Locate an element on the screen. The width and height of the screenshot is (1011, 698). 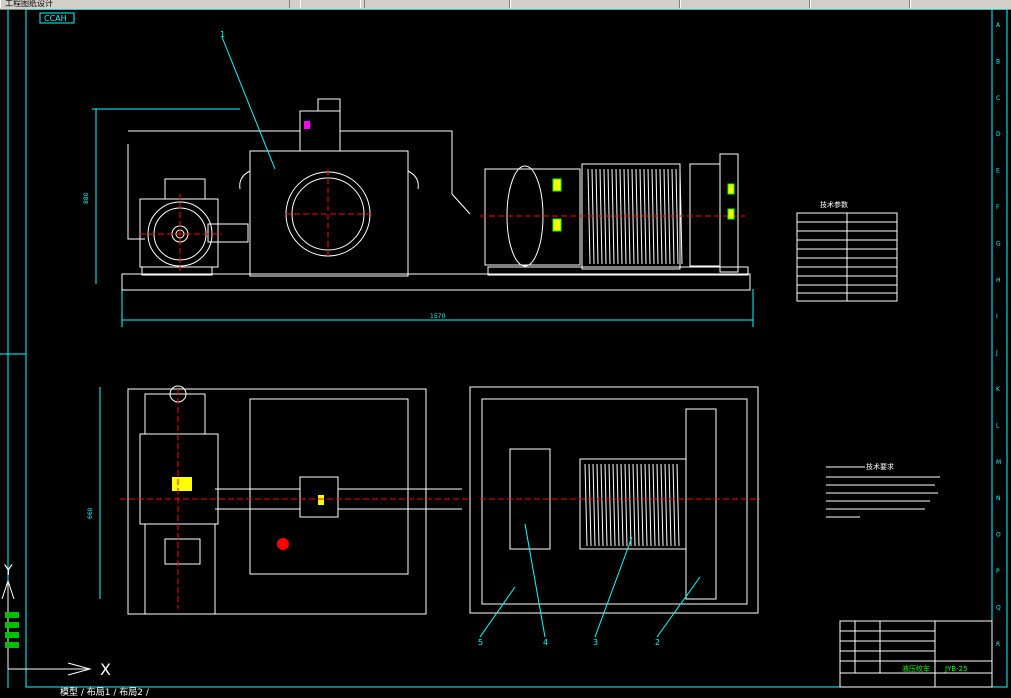
border-letter: B is located at coordinates (998, 61).